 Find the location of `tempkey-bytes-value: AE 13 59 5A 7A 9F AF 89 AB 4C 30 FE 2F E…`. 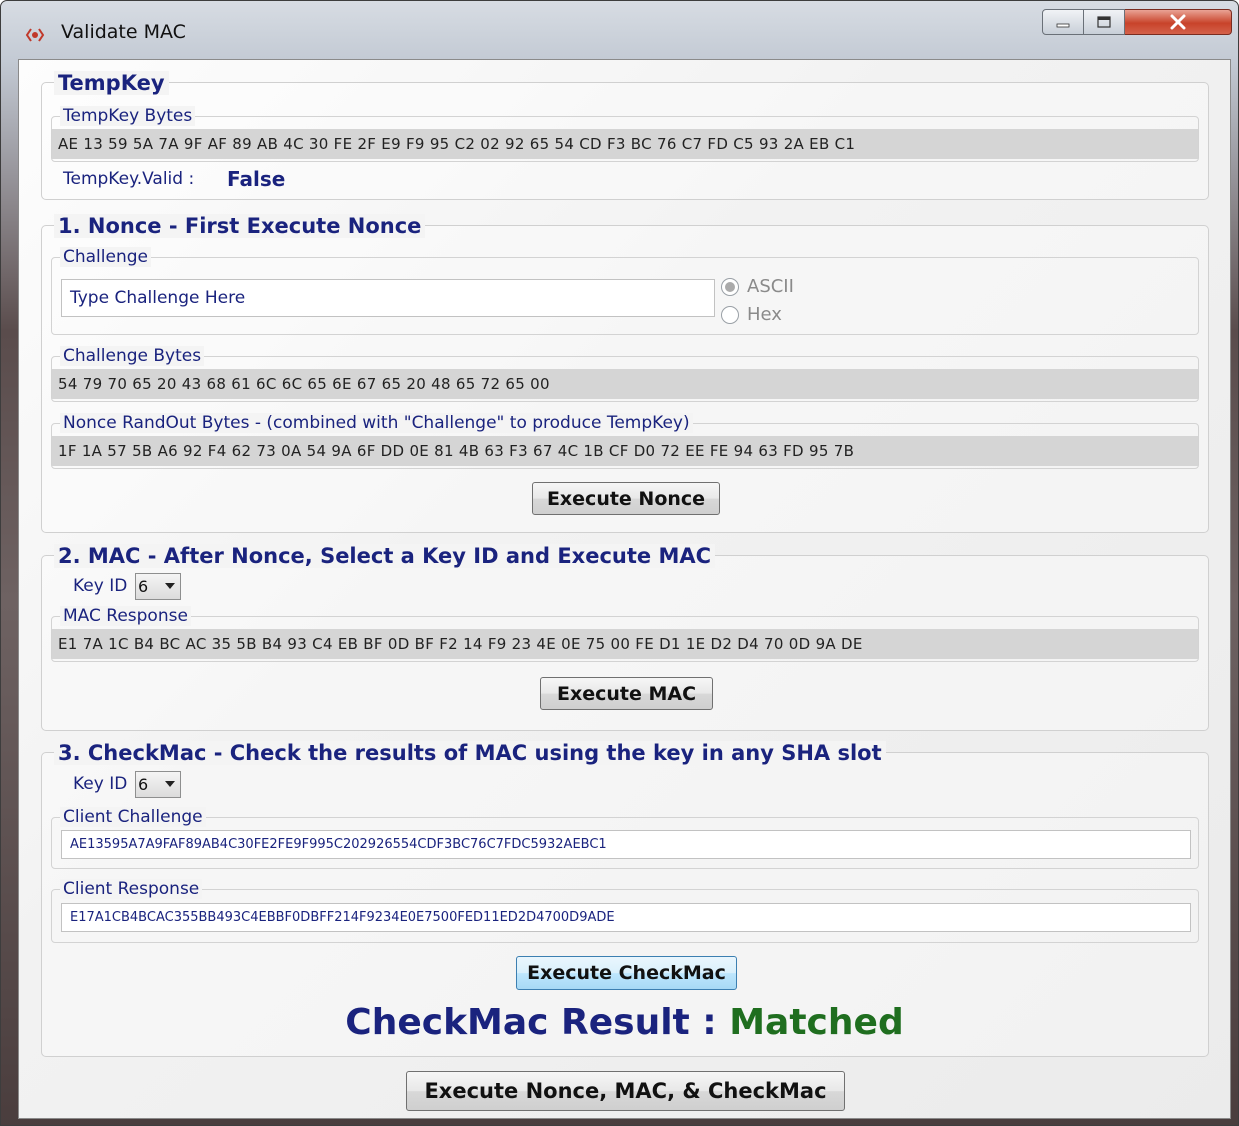

tempkey-bytes-value: AE 13 59 5A 7A 9F AF 89 AB 4C 30 FE 2F E… is located at coordinates (625, 144).